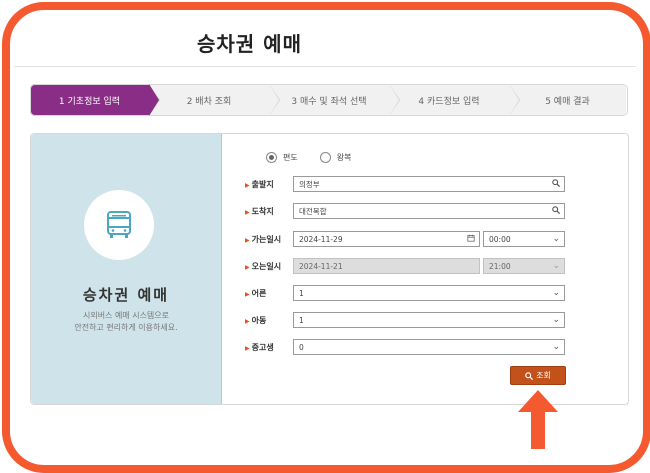  I want to click on intro-desc-line: 시외버스 예매 시스템으로, so click(126, 315).